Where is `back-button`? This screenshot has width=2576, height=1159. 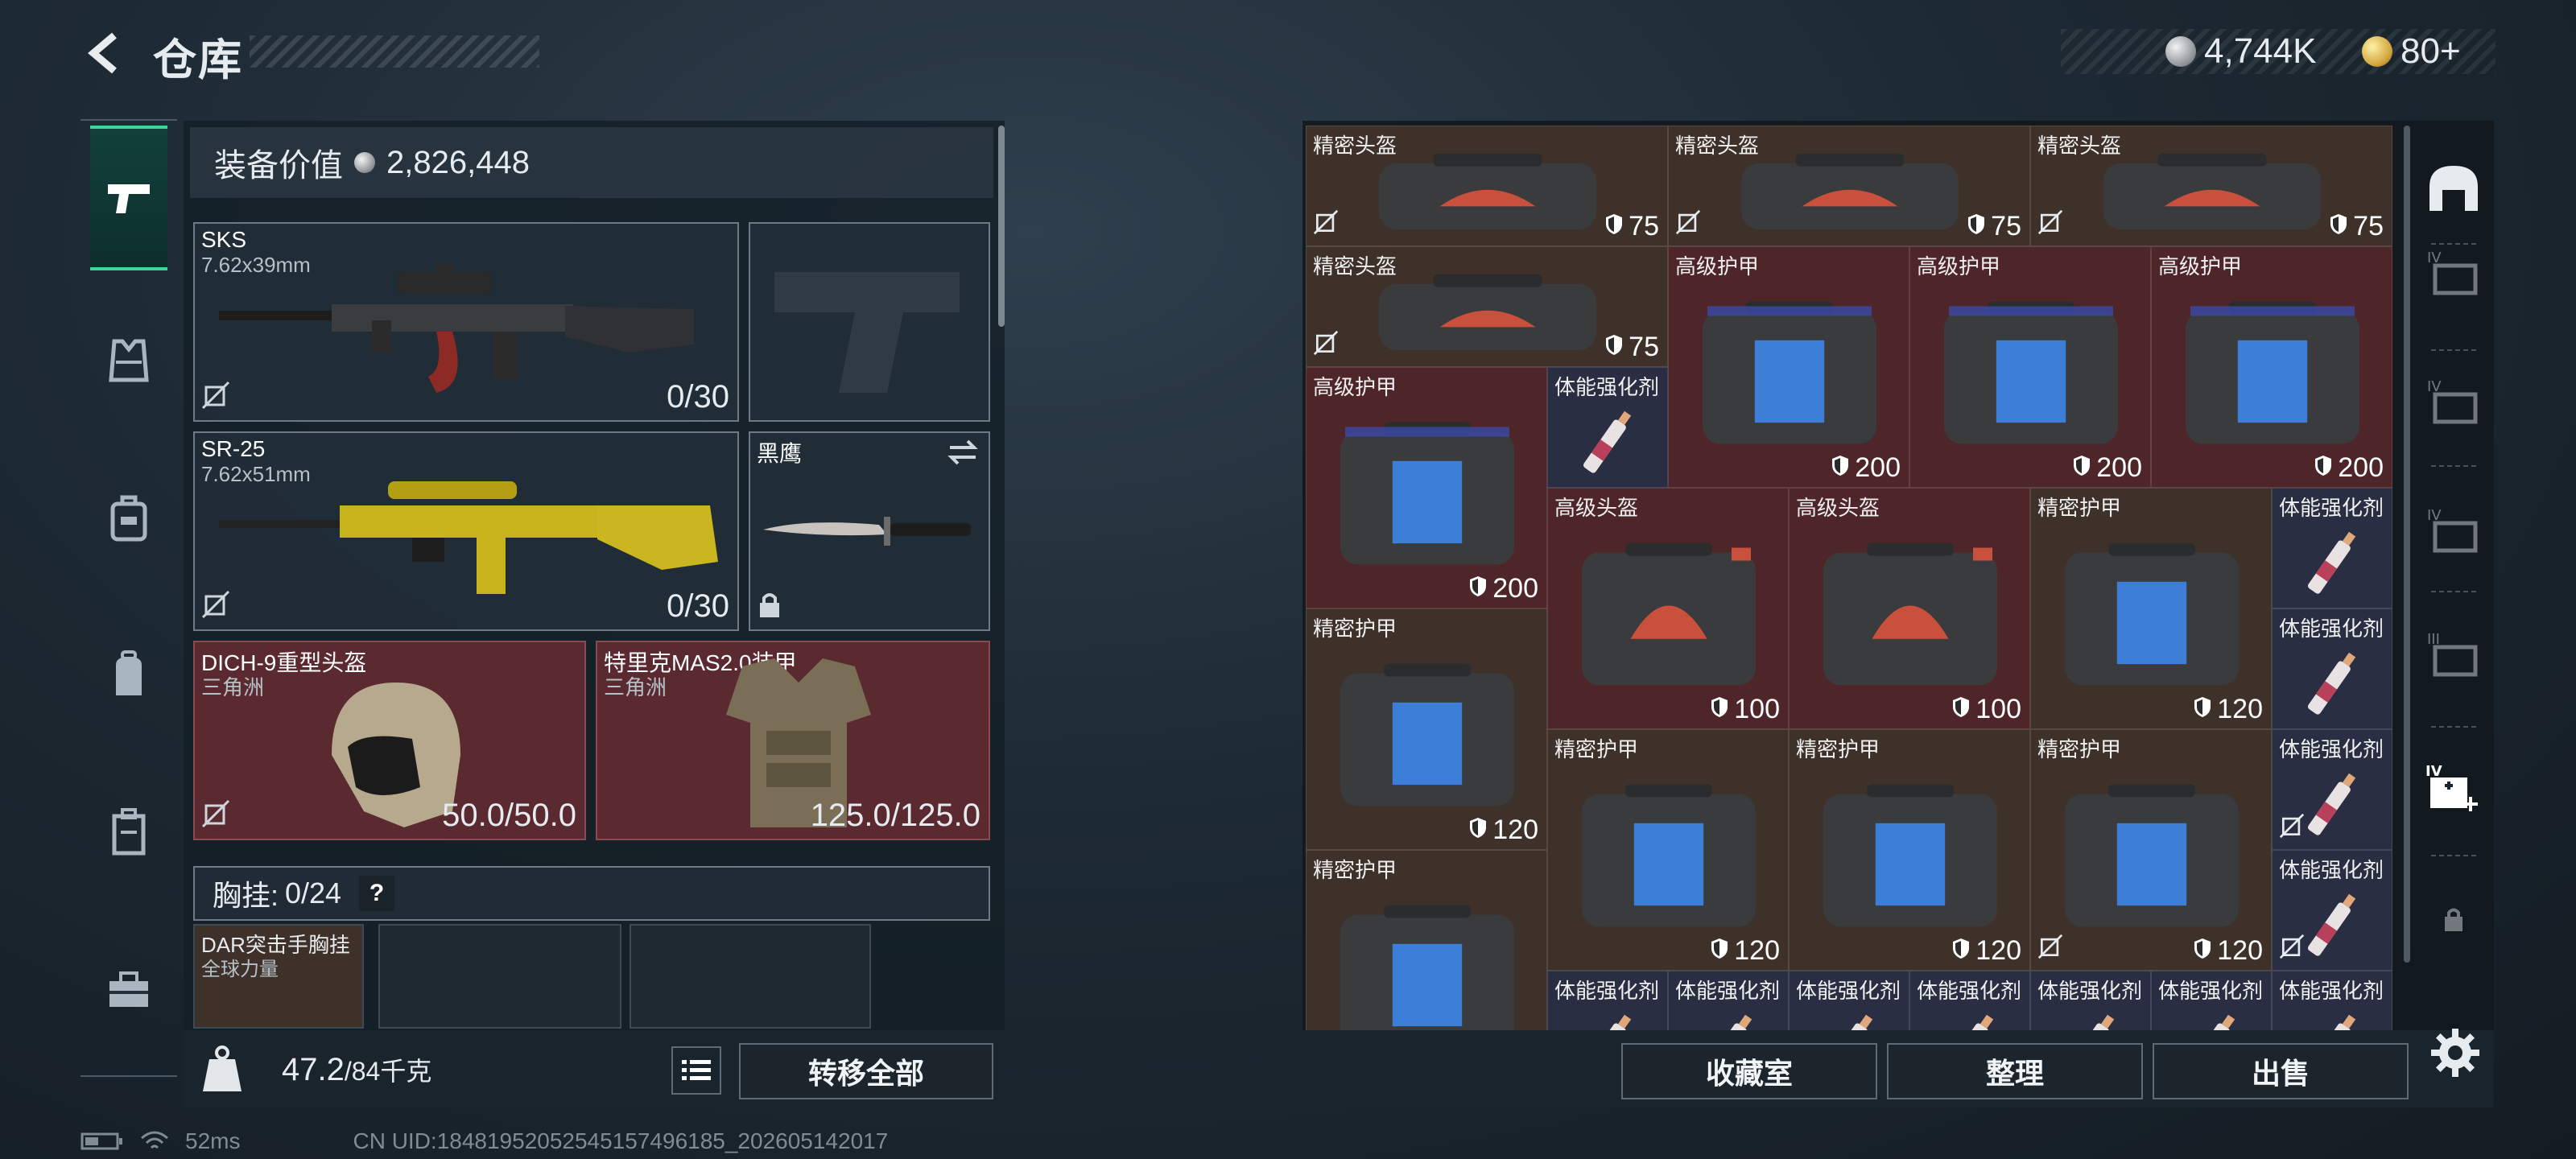
back-button is located at coordinates (104, 53).